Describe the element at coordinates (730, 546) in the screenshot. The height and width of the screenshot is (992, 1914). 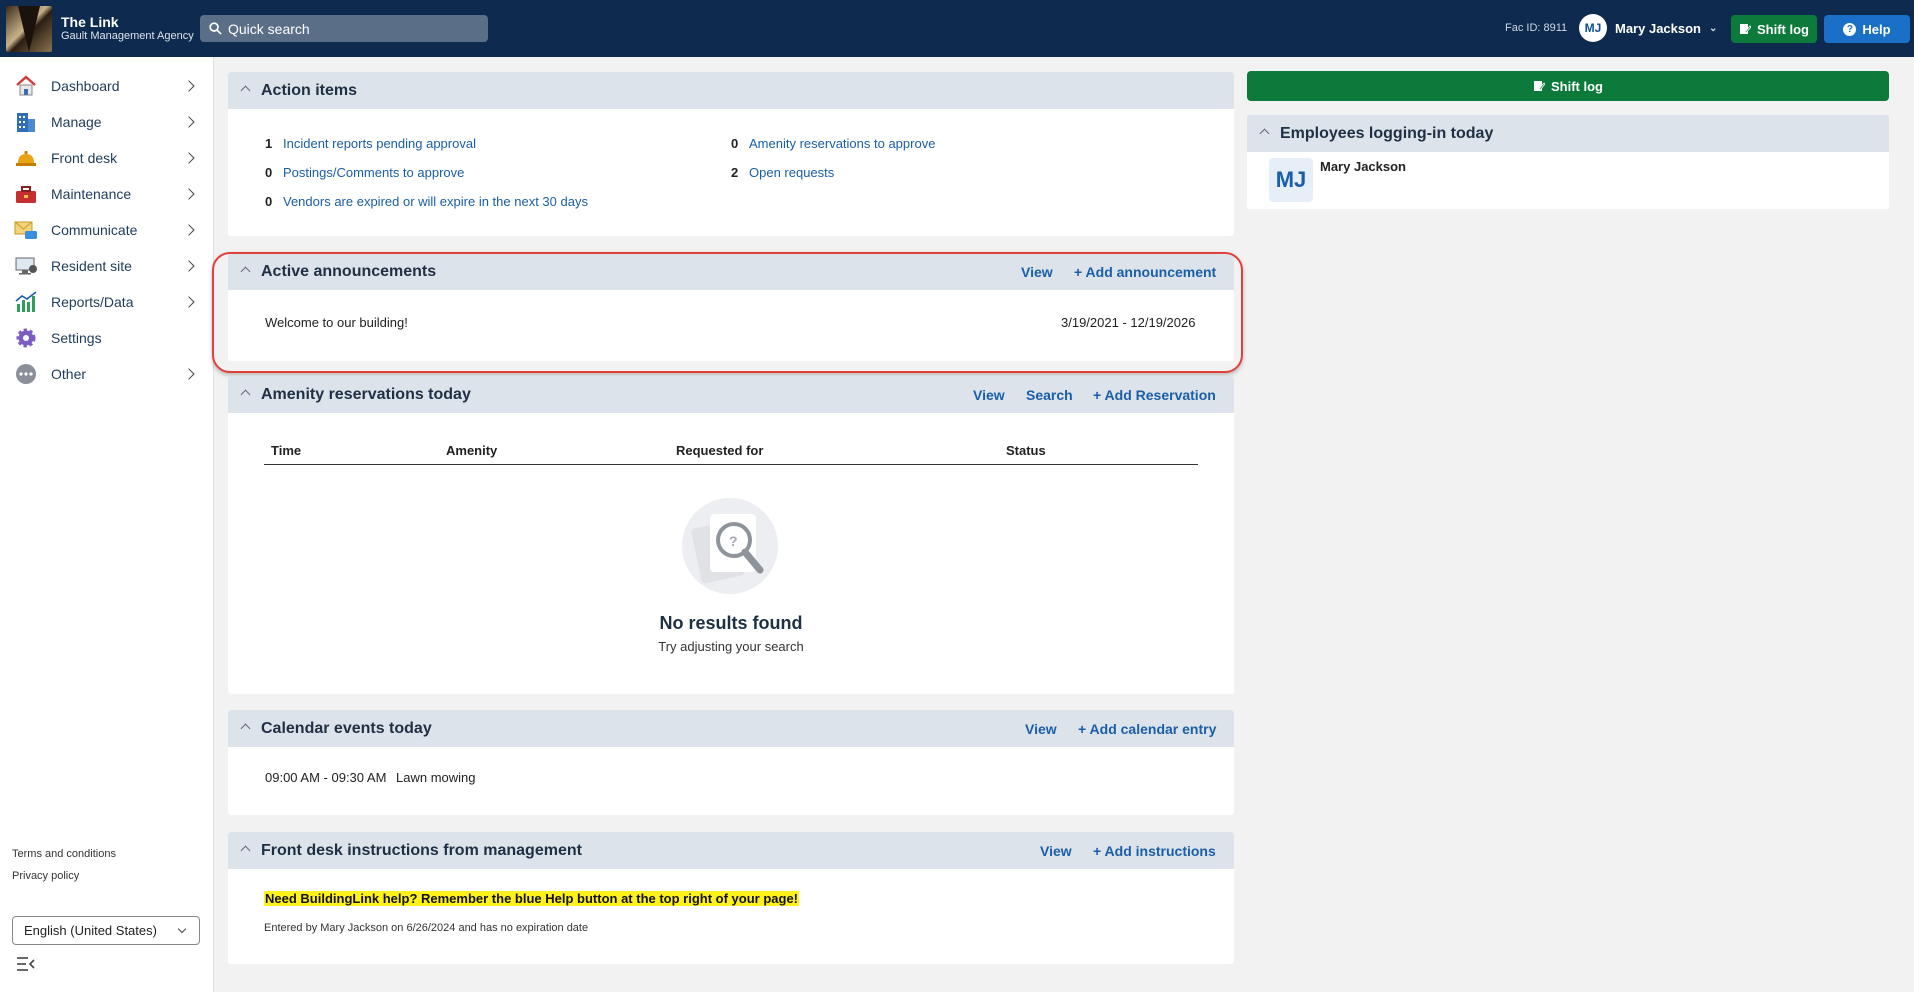
I see `no-results-illustration-icon: ?` at that location.